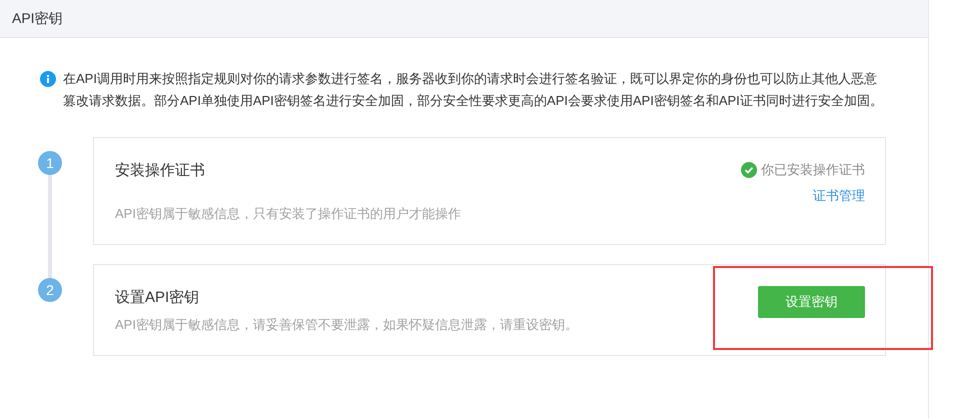 The image size is (957, 419). I want to click on step-number: 2, so click(50, 290).